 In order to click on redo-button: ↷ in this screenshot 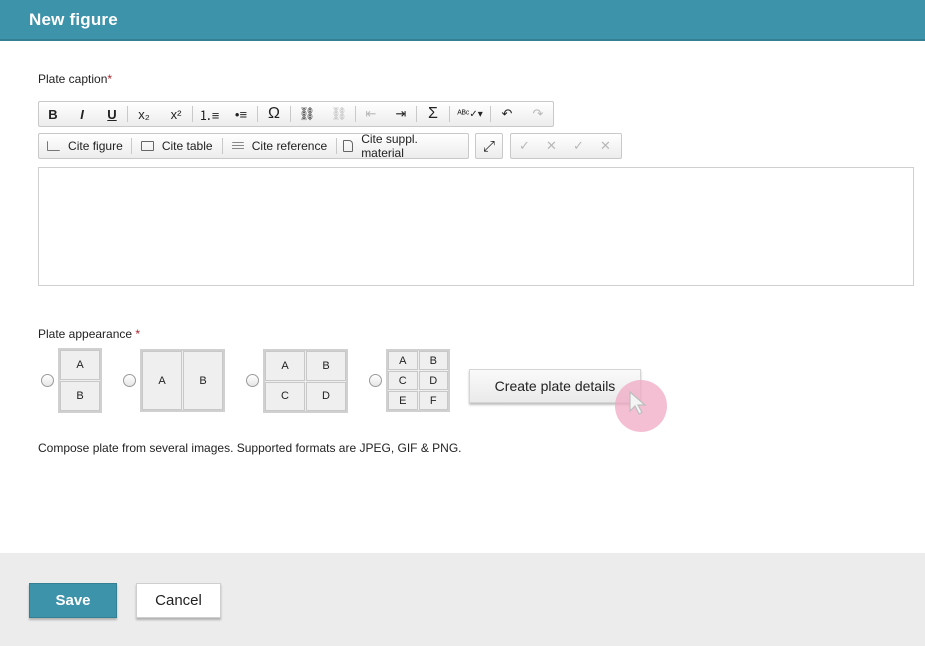, I will do `click(538, 114)`.